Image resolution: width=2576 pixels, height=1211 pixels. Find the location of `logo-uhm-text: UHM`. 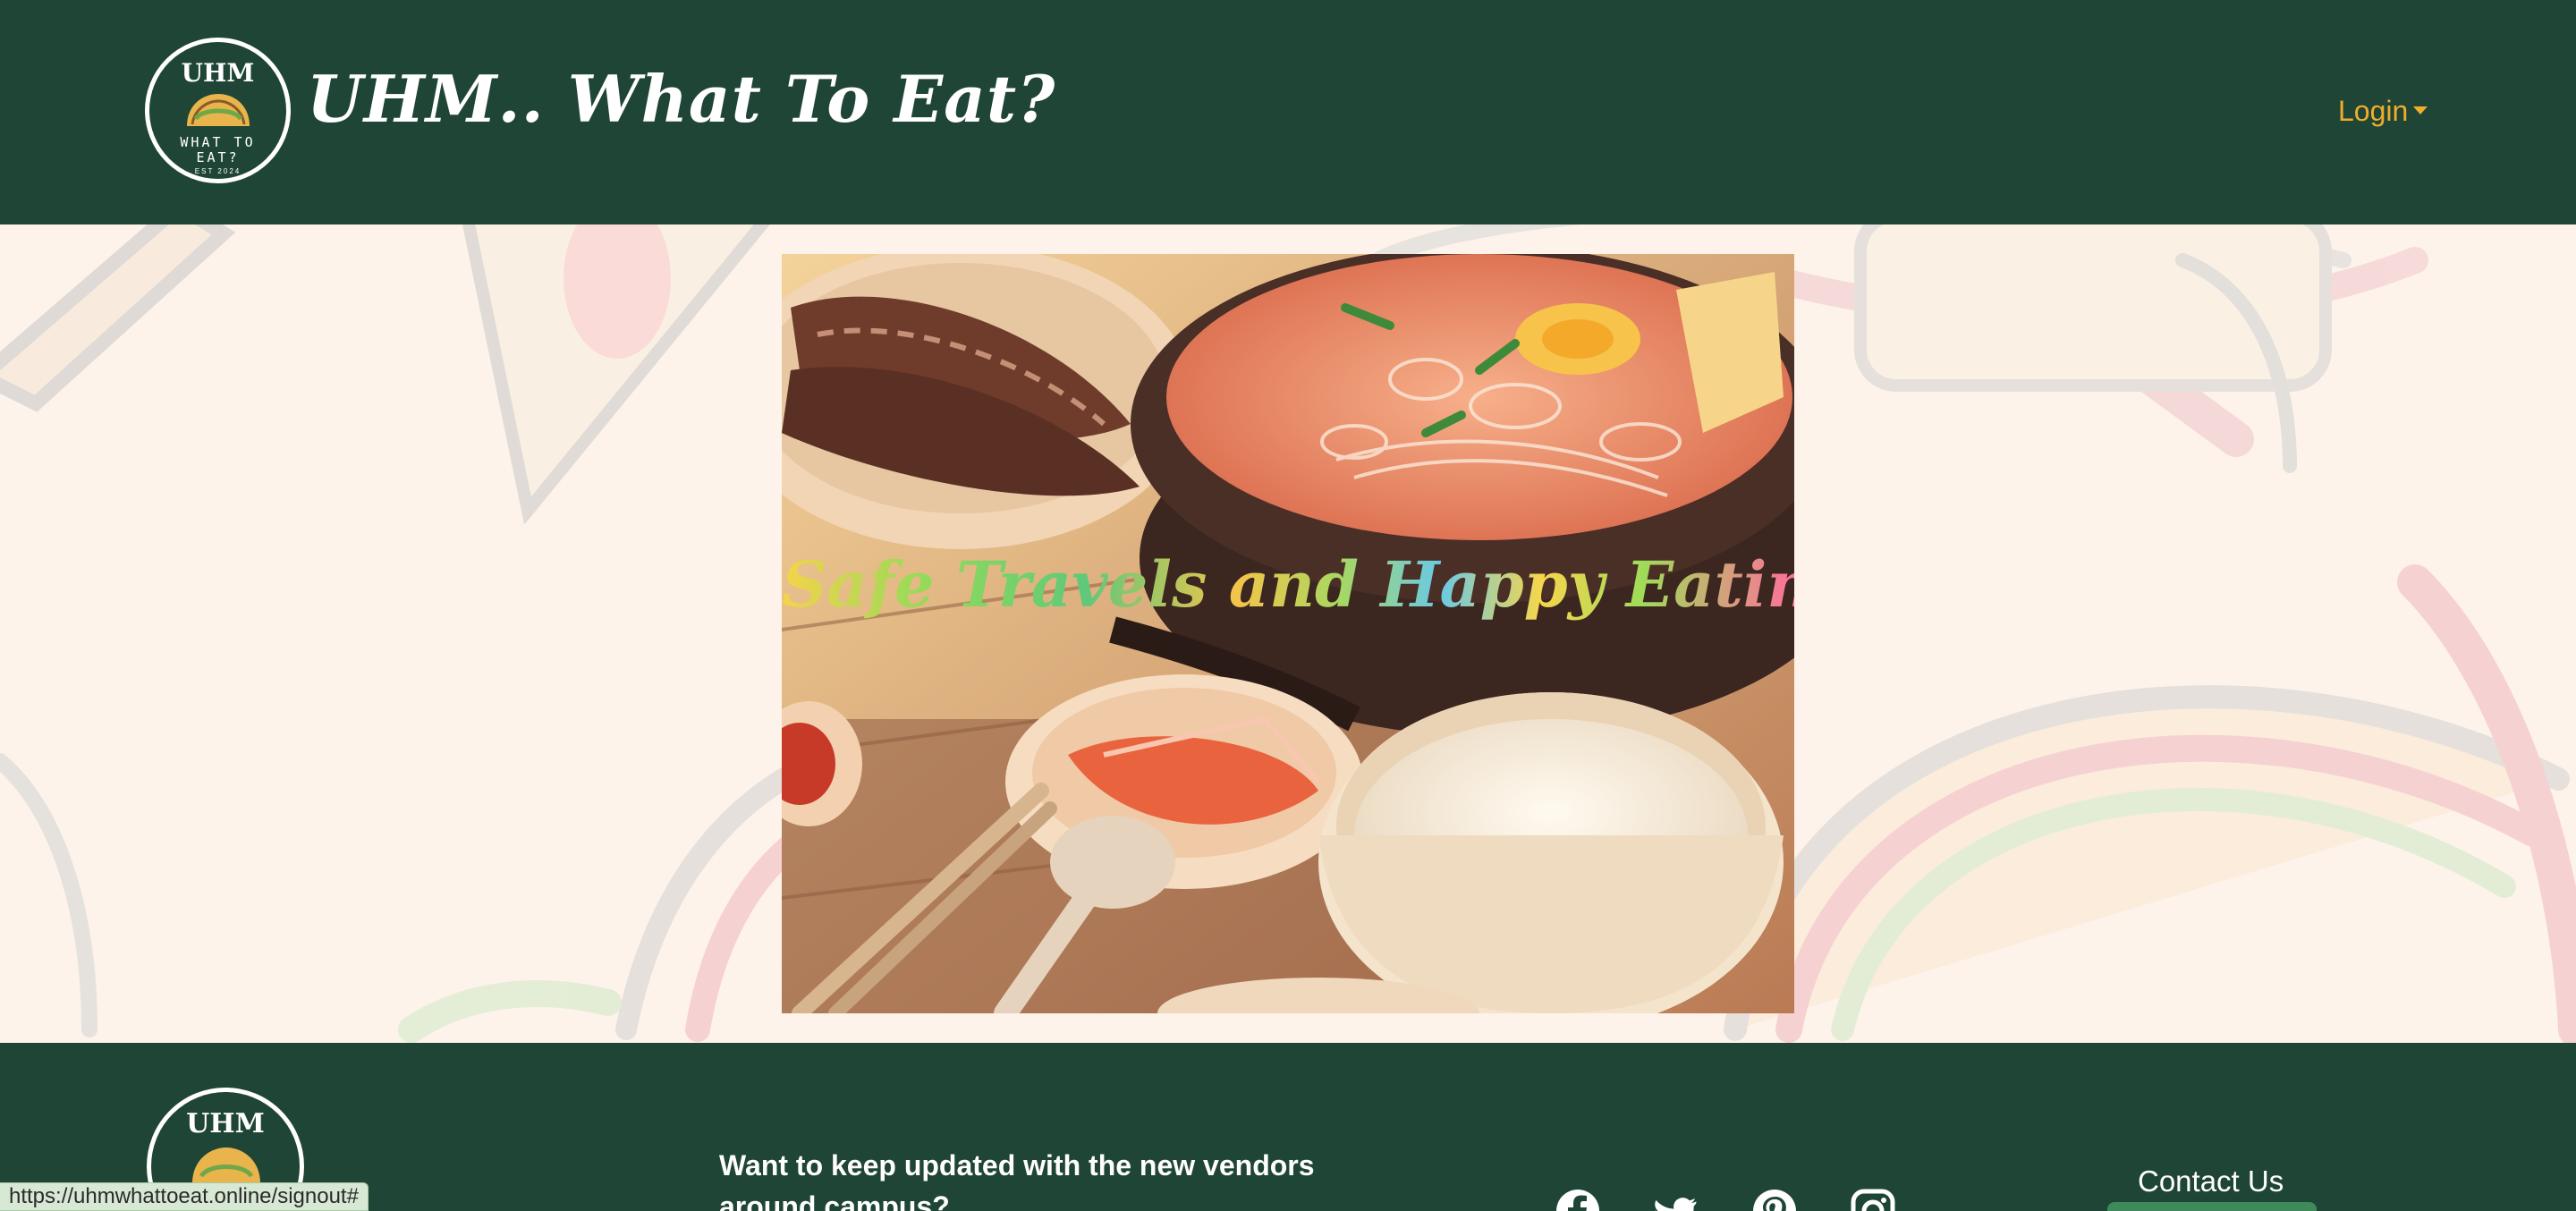

logo-uhm-text: UHM is located at coordinates (218, 73).